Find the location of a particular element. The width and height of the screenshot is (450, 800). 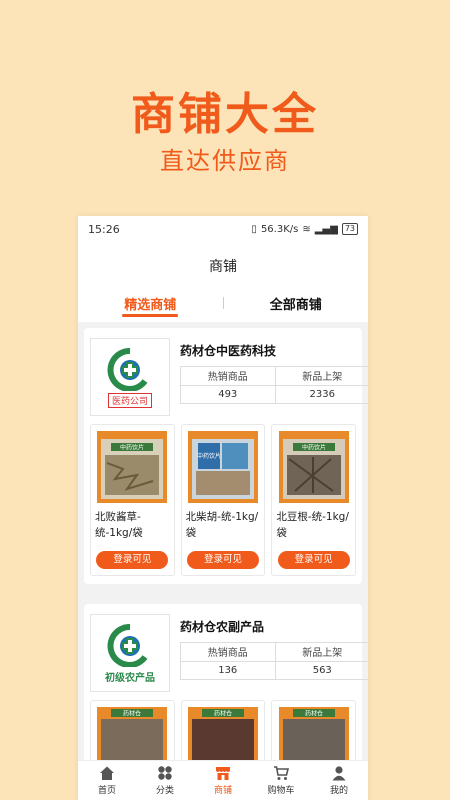

product-row: 药材仓 药材仓 药材仓 is located at coordinates (223, 728).